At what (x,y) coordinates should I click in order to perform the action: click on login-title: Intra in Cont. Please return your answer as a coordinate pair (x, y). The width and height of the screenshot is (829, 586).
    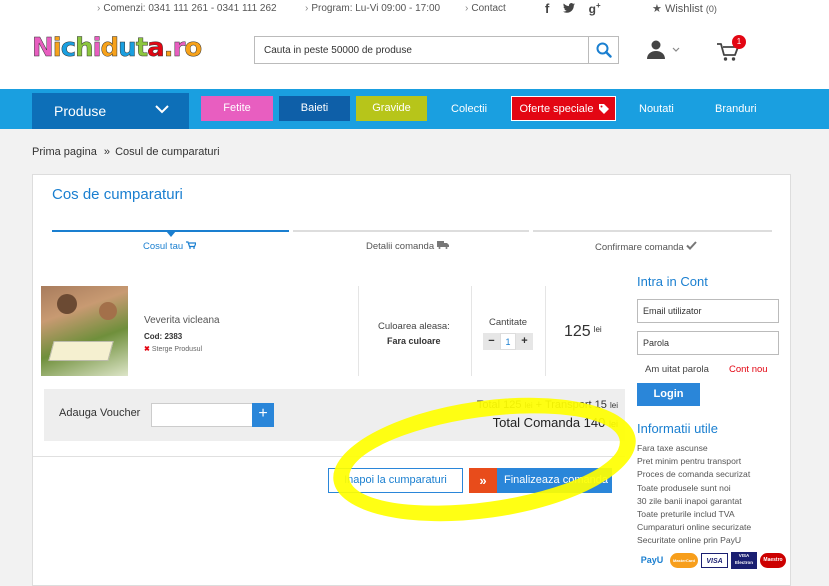
    Looking at the image, I should click on (672, 281).